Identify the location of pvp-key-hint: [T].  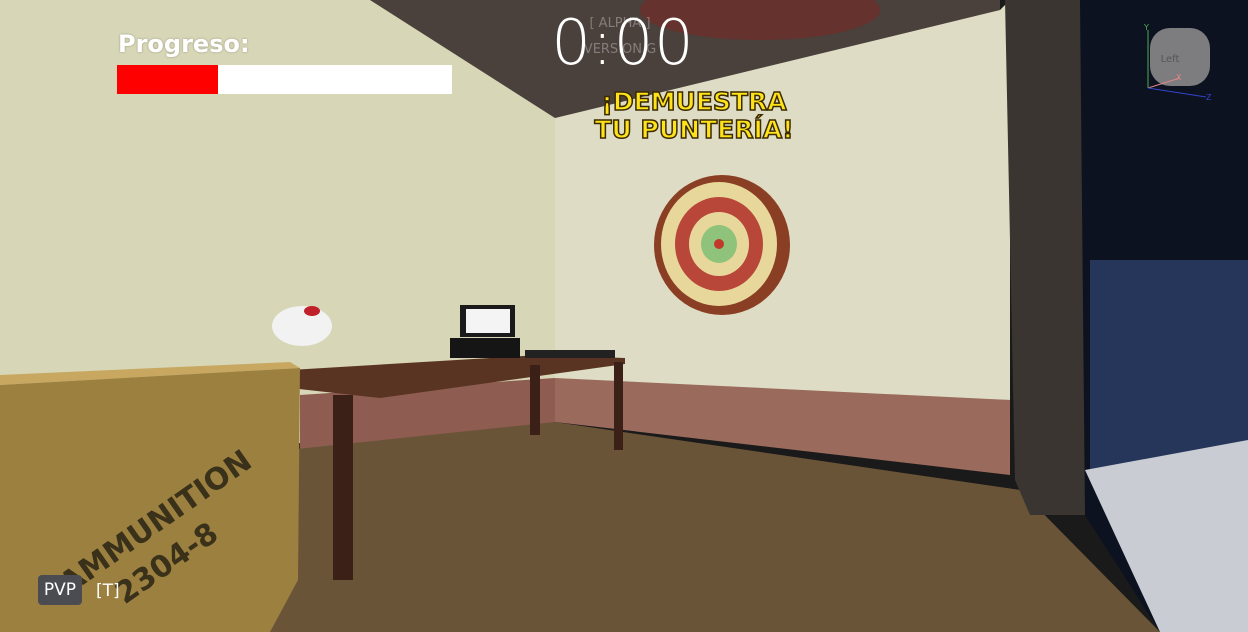
(108, 591).